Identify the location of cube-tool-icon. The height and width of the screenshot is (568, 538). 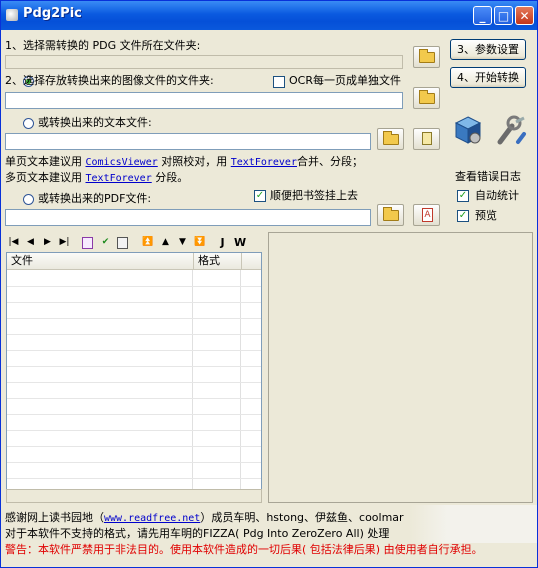
(468, 130).